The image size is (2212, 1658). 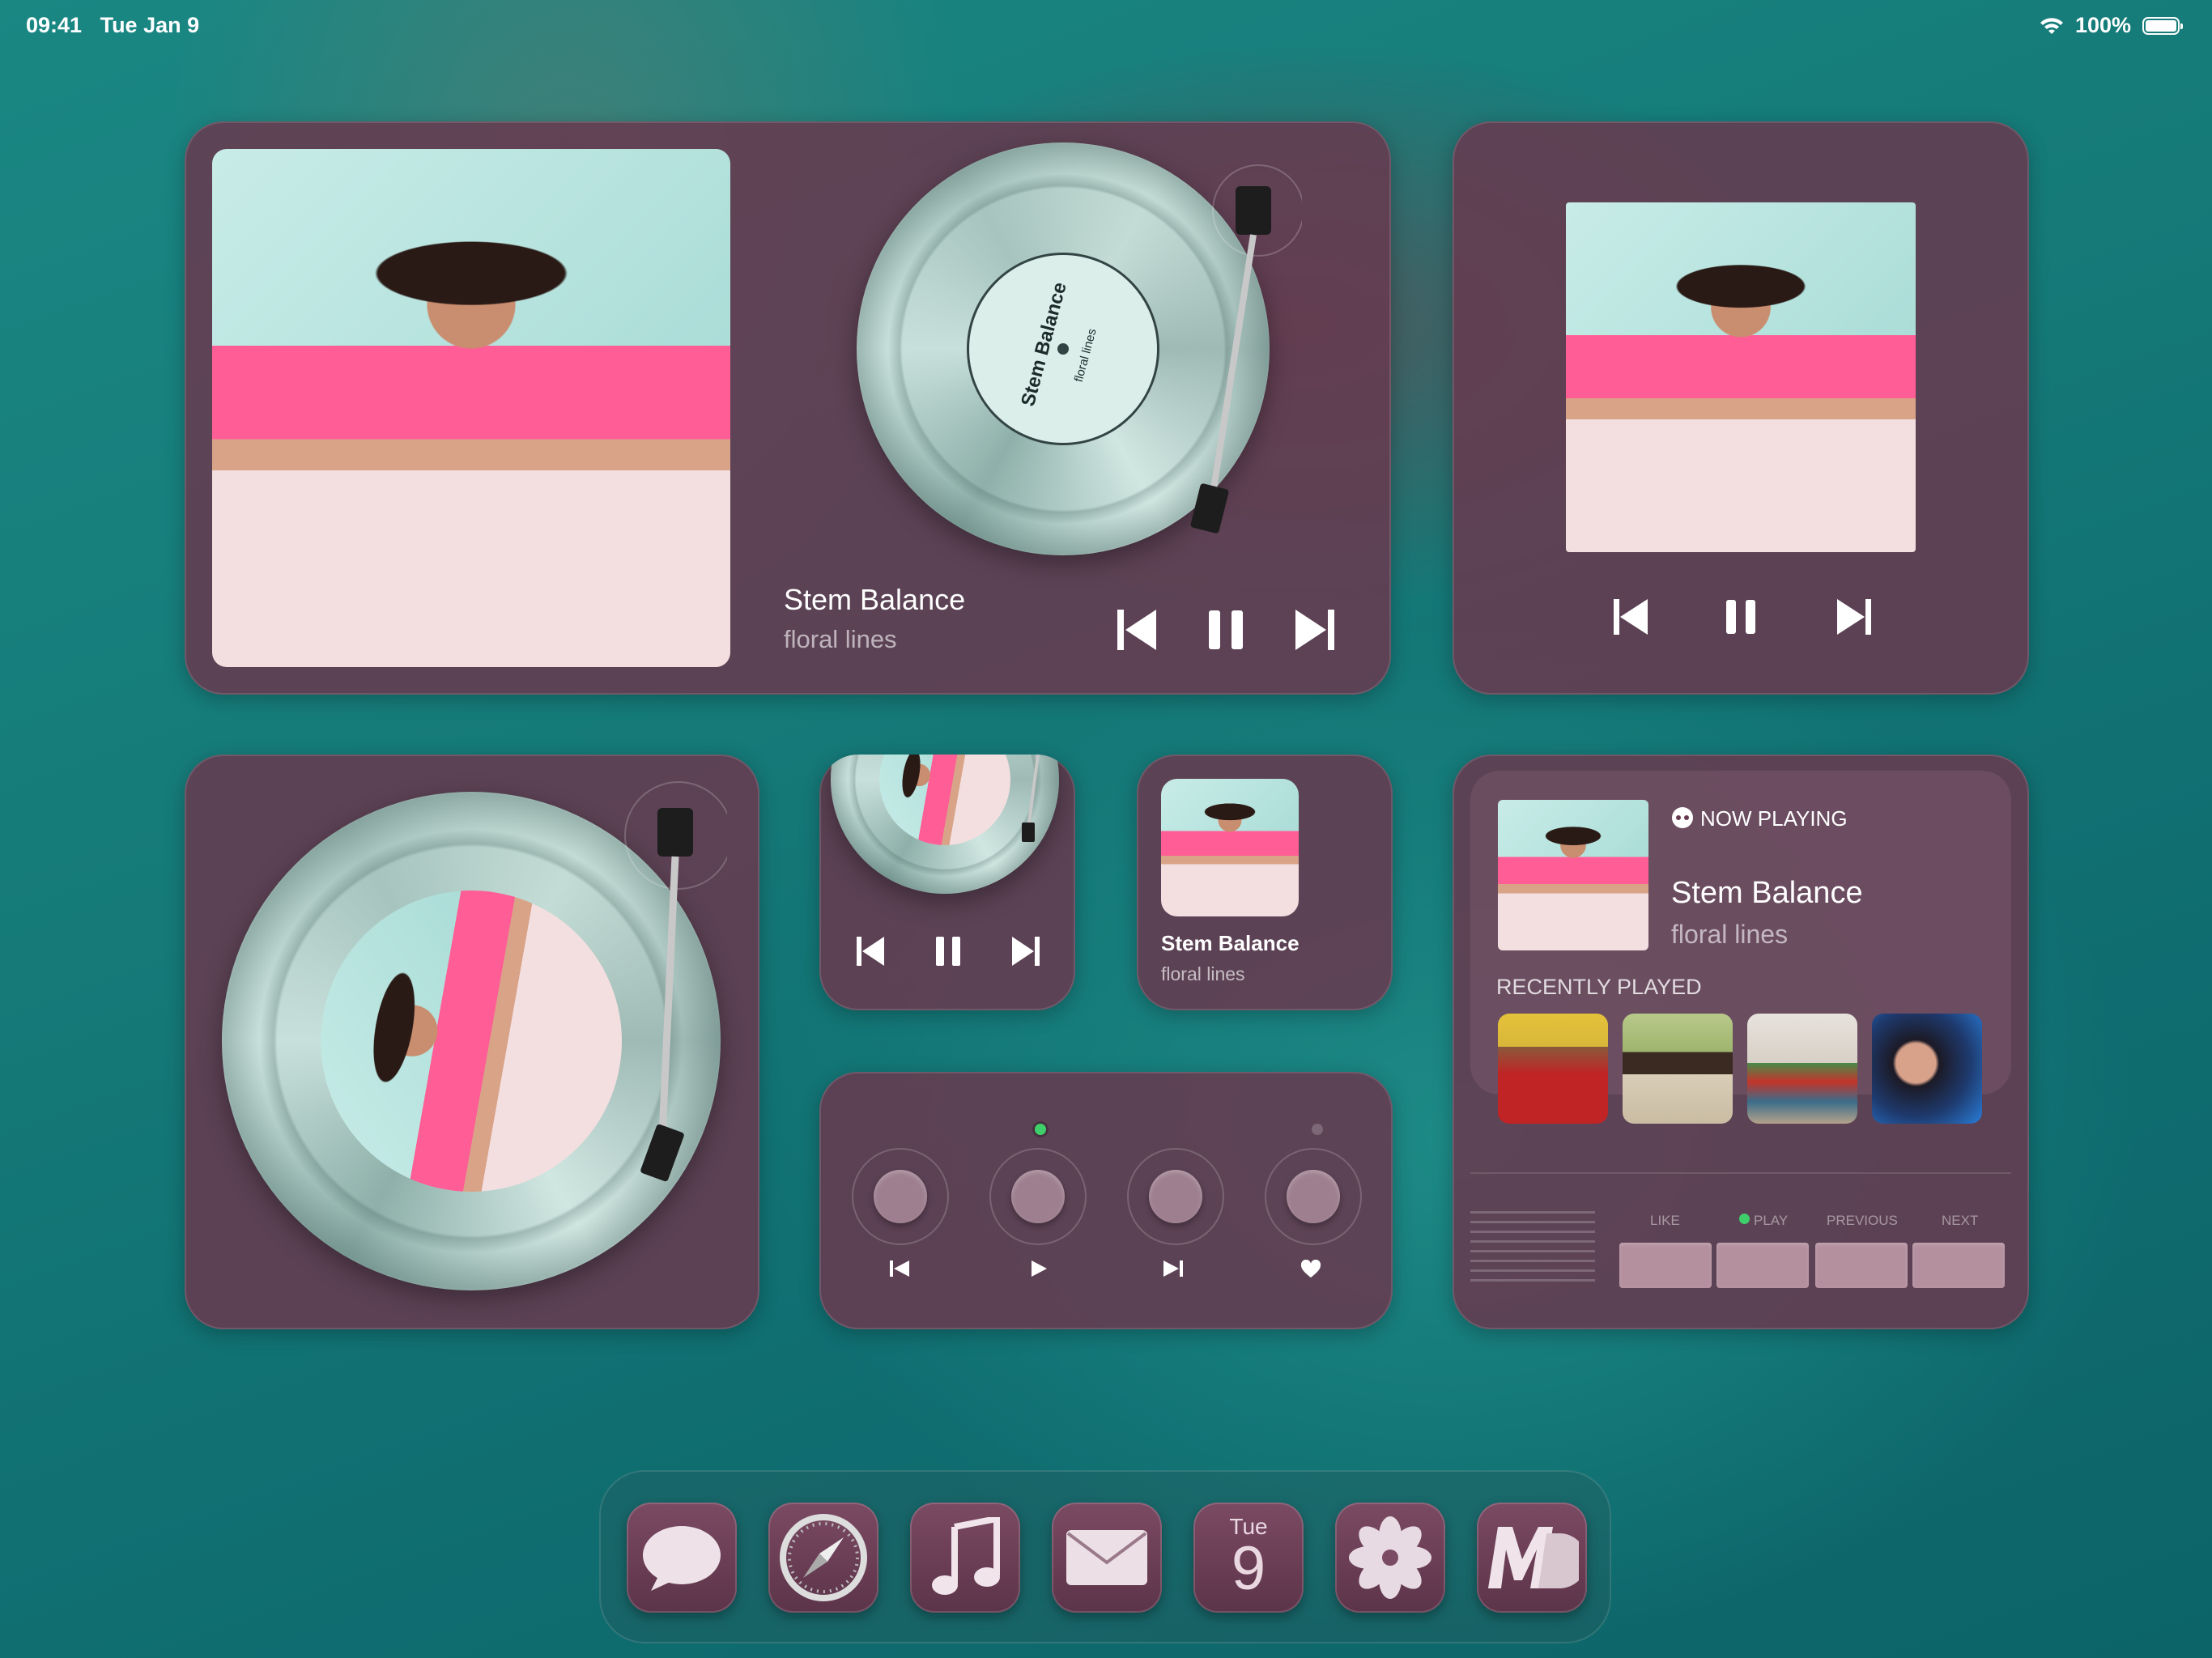 I want to click on photos-icon, so click(x=1390, y=1557).